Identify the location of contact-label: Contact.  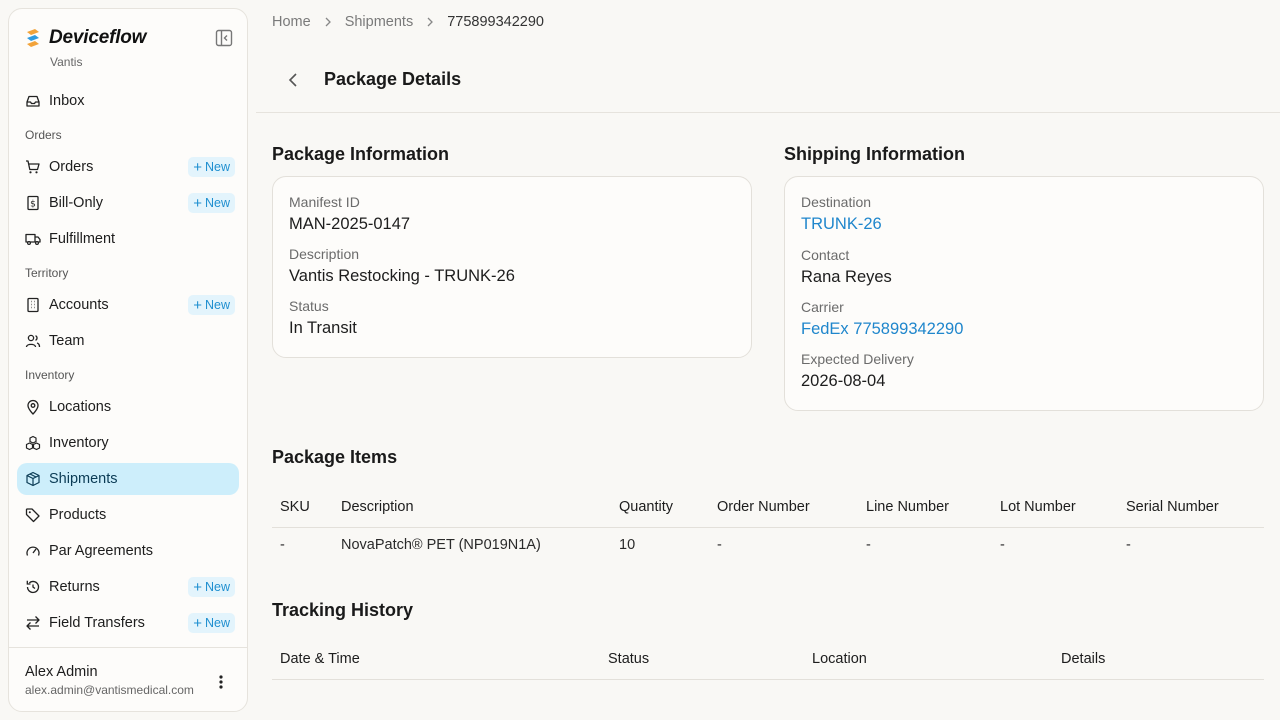
(825, 255).